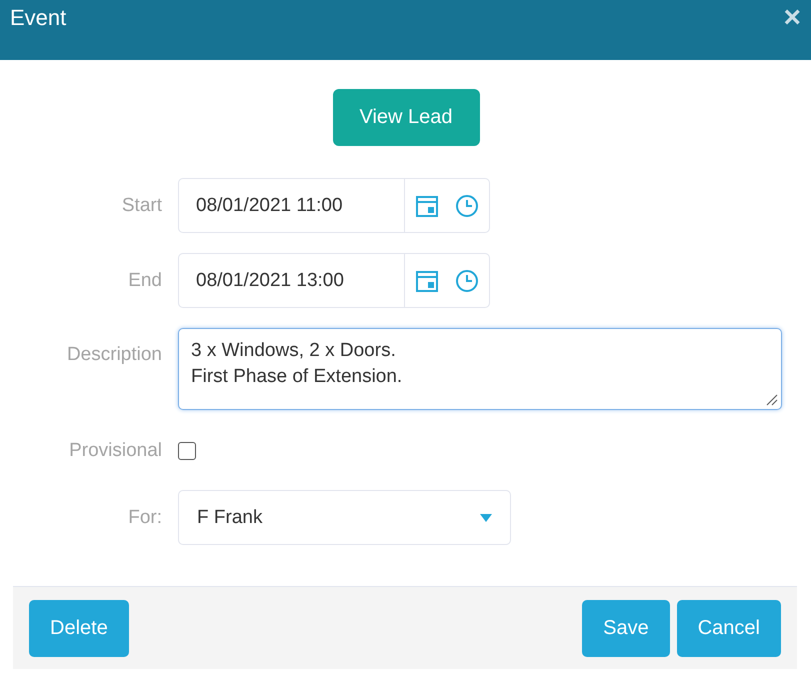  I want to click on field-label: Description, so click(114, 355).